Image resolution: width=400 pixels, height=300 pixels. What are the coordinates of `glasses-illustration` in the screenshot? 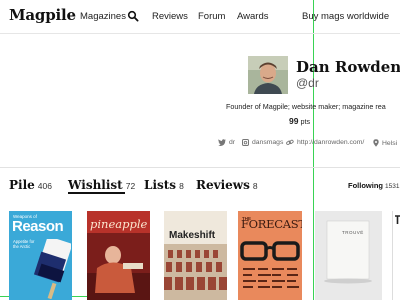 It's located at (270, 264).